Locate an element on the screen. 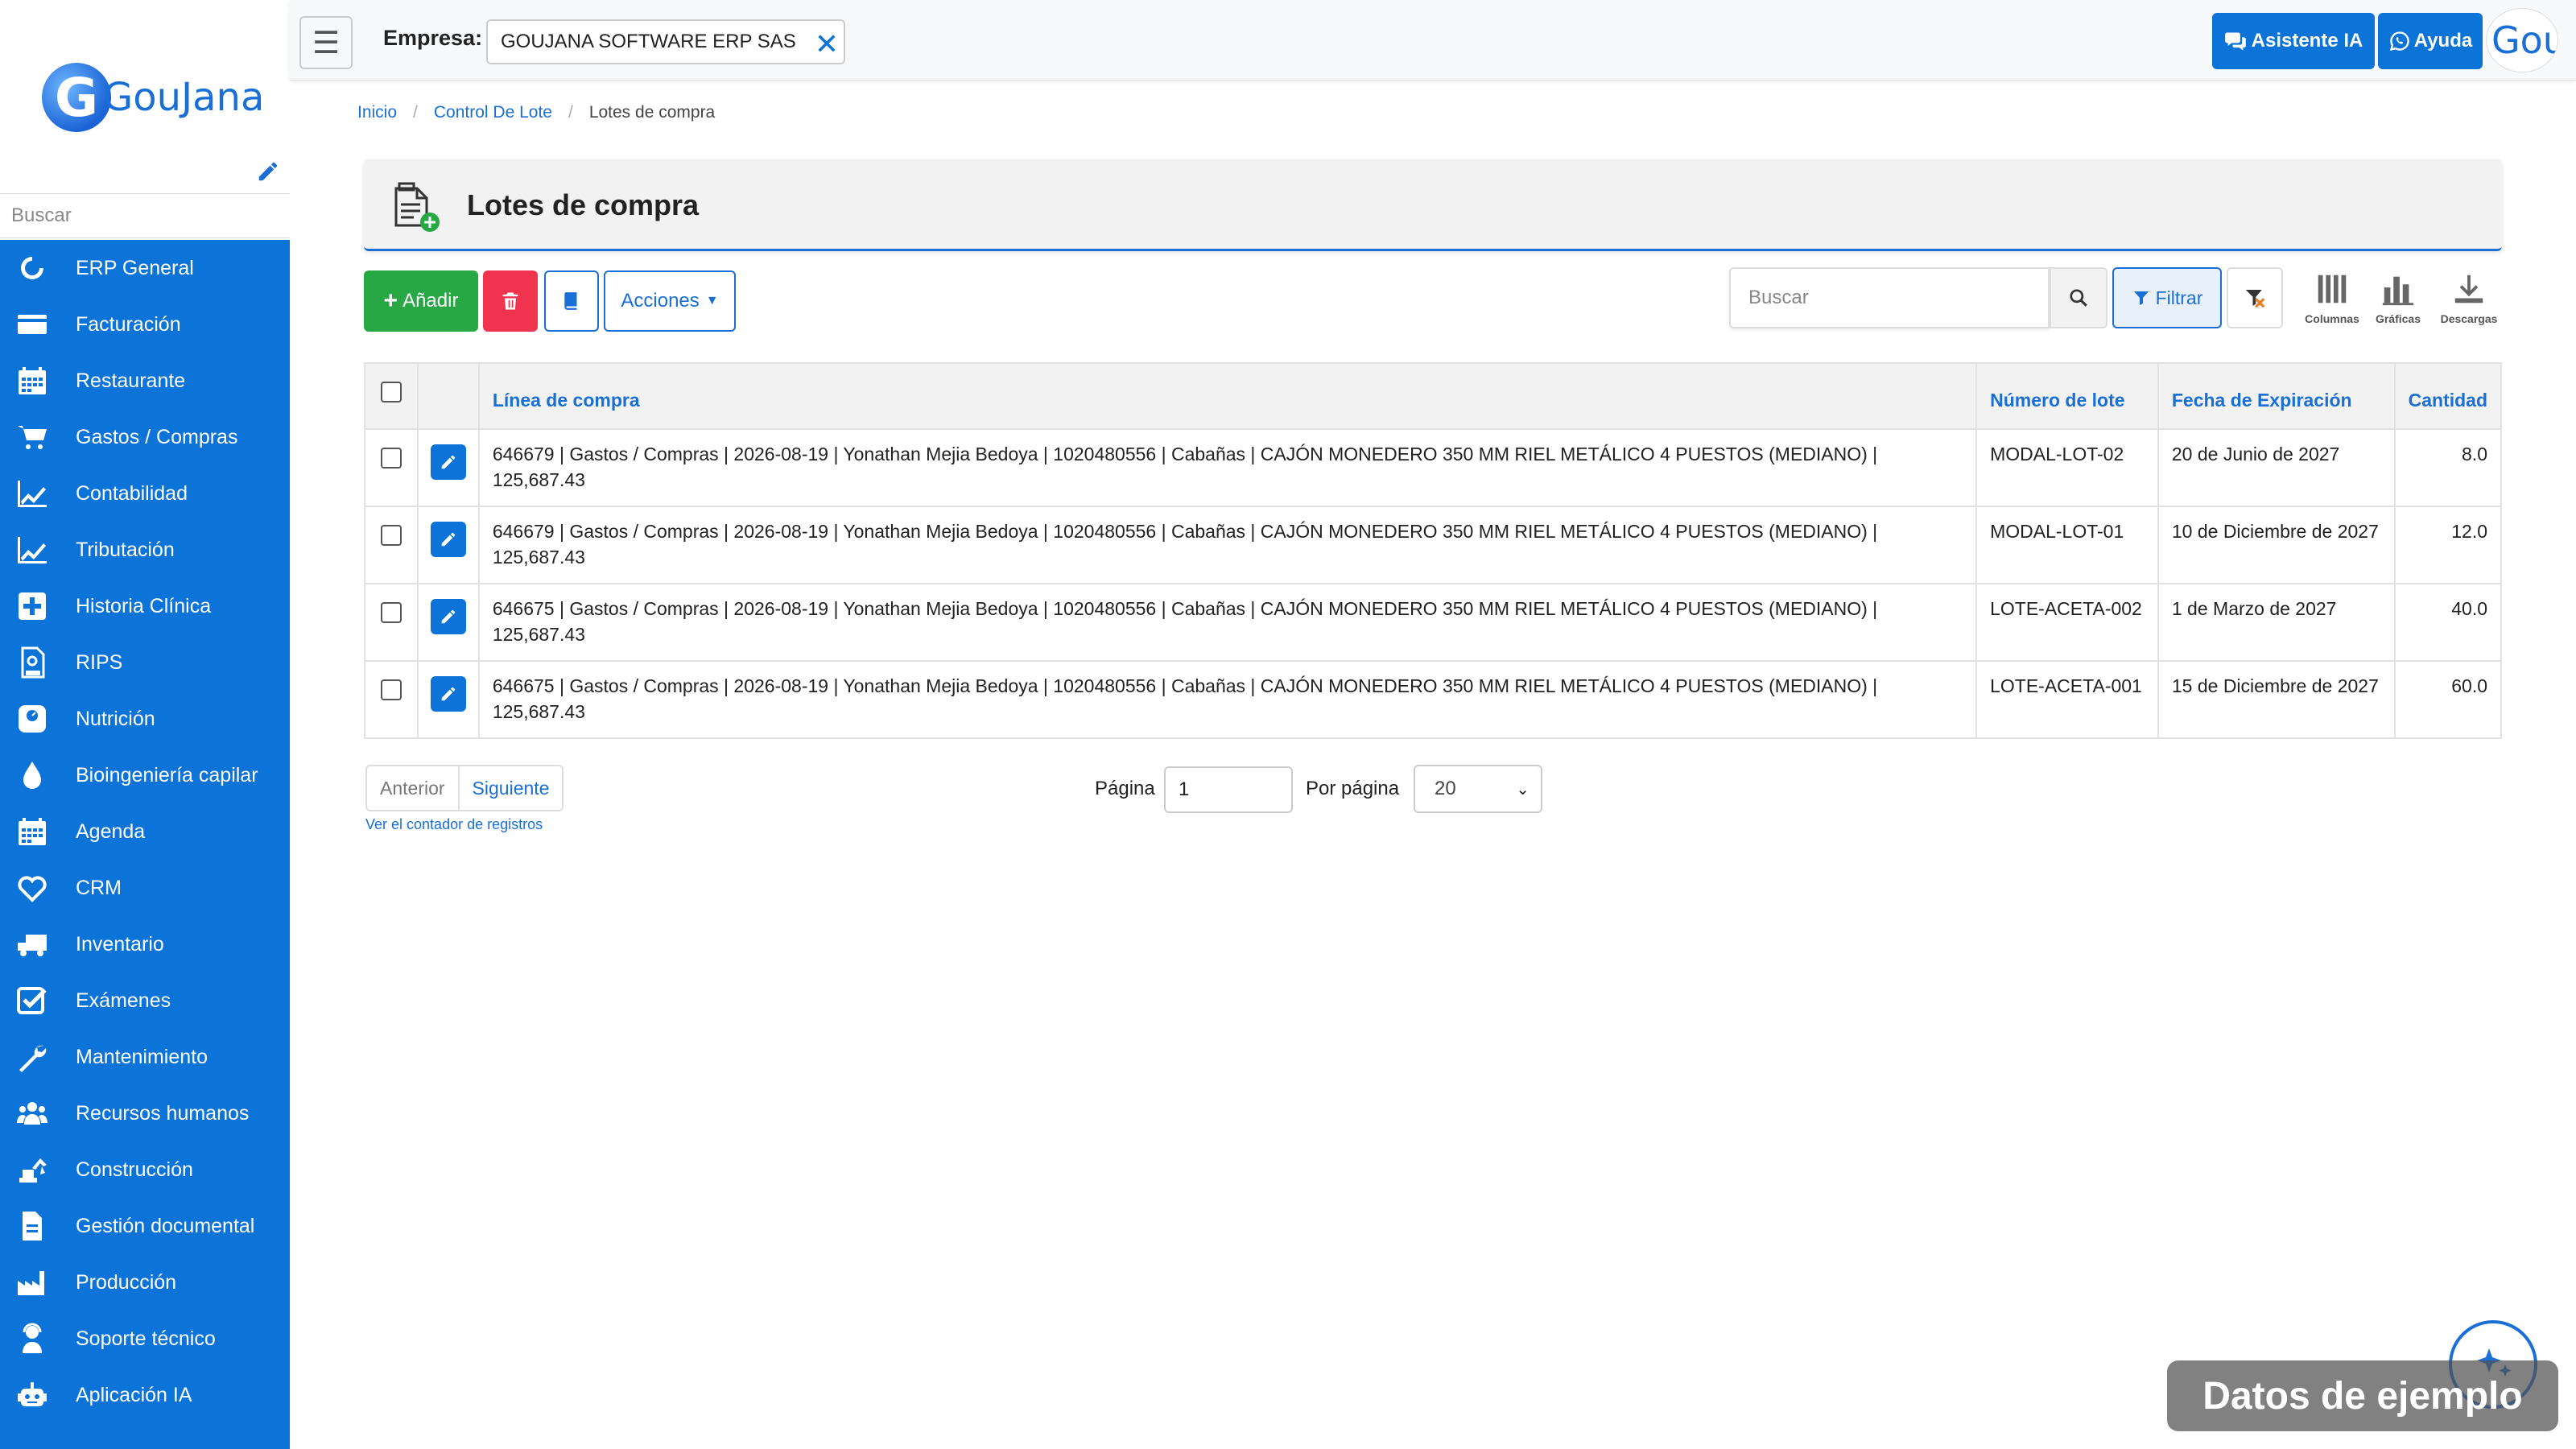 The height and width of the screenshot is (1449, 2576). actions-dropdown: Acciones ▼ is located at coordinates (670, 301).